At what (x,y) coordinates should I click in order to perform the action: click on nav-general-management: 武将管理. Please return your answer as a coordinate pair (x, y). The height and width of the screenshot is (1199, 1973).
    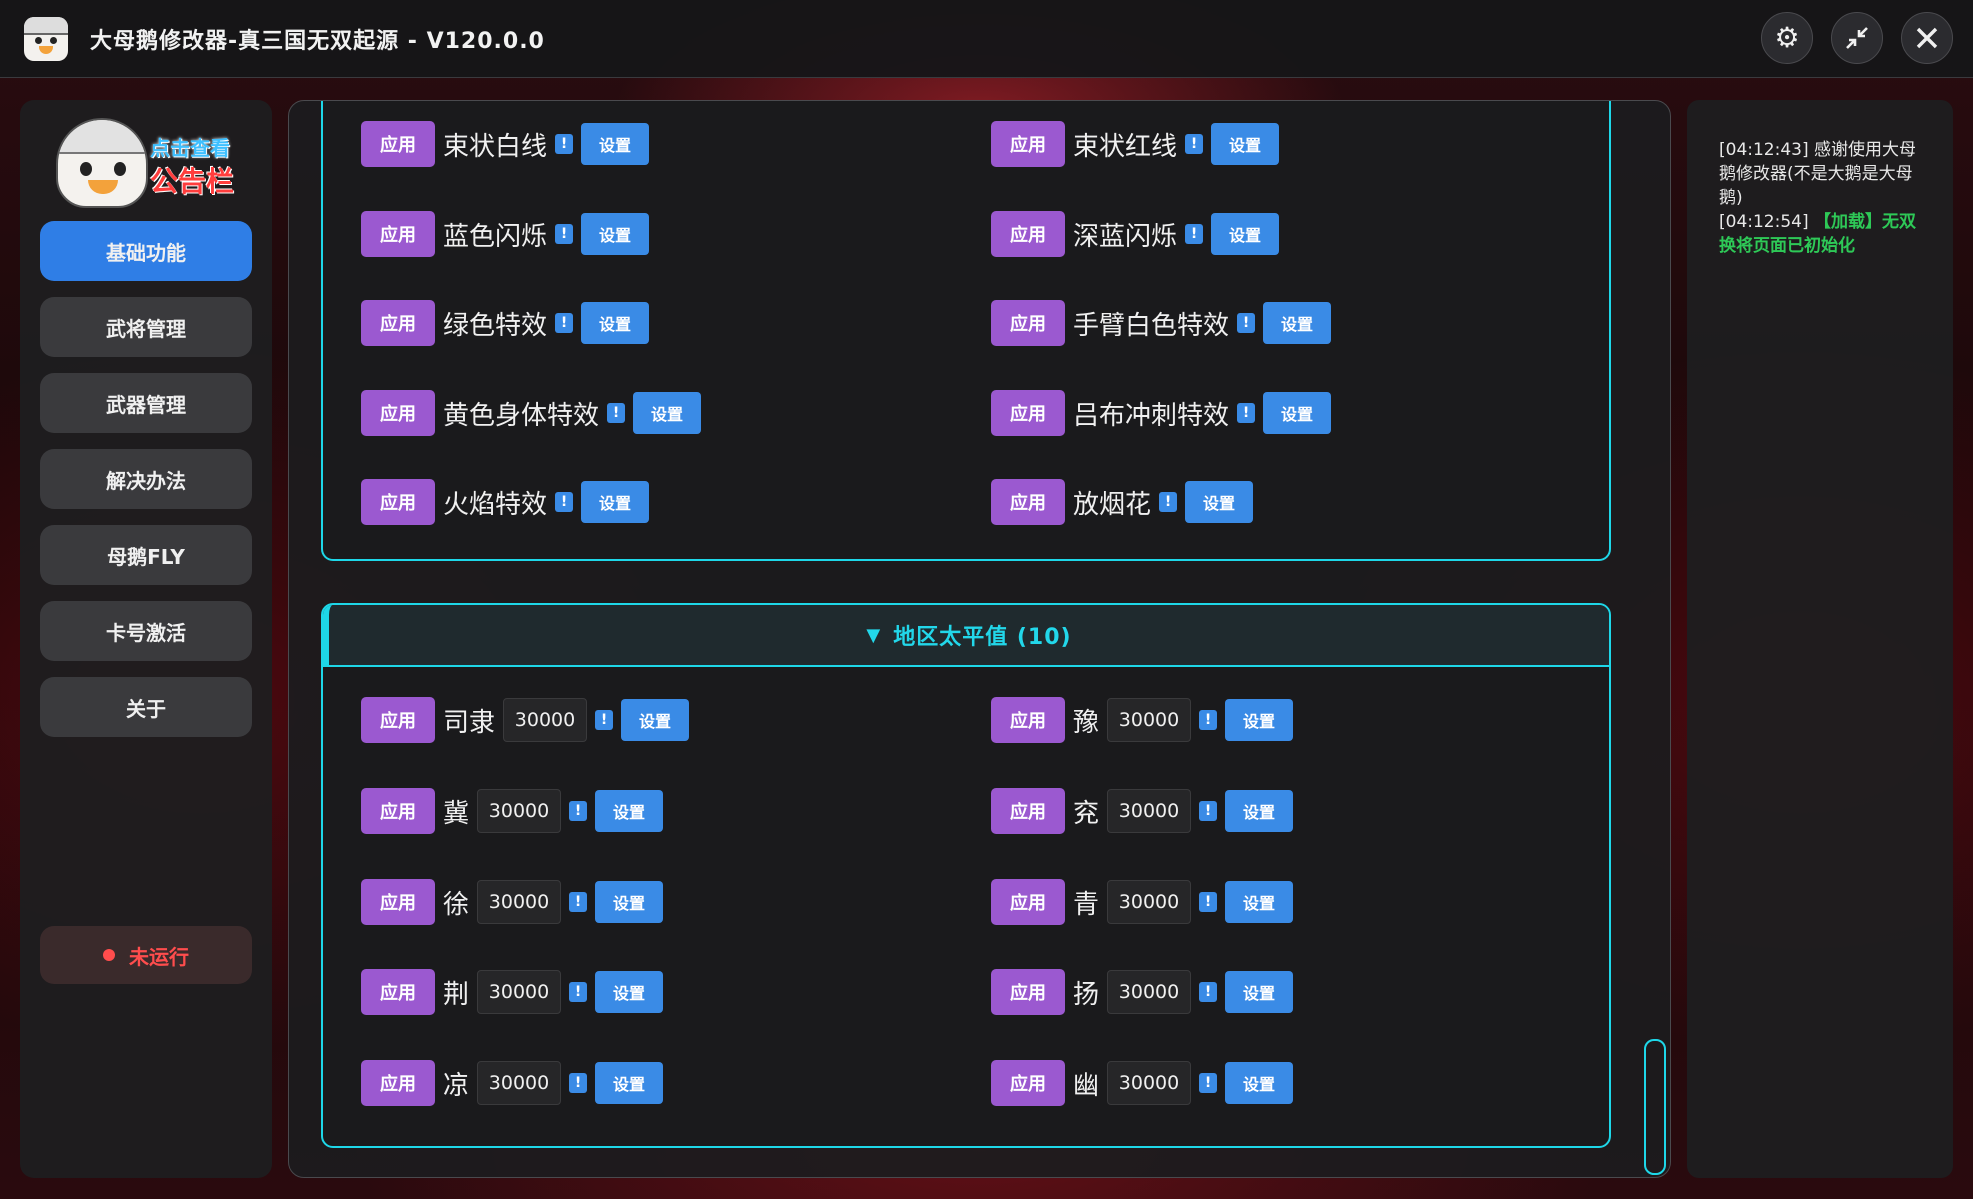
    Looking at the image, I should click on (146, 327).